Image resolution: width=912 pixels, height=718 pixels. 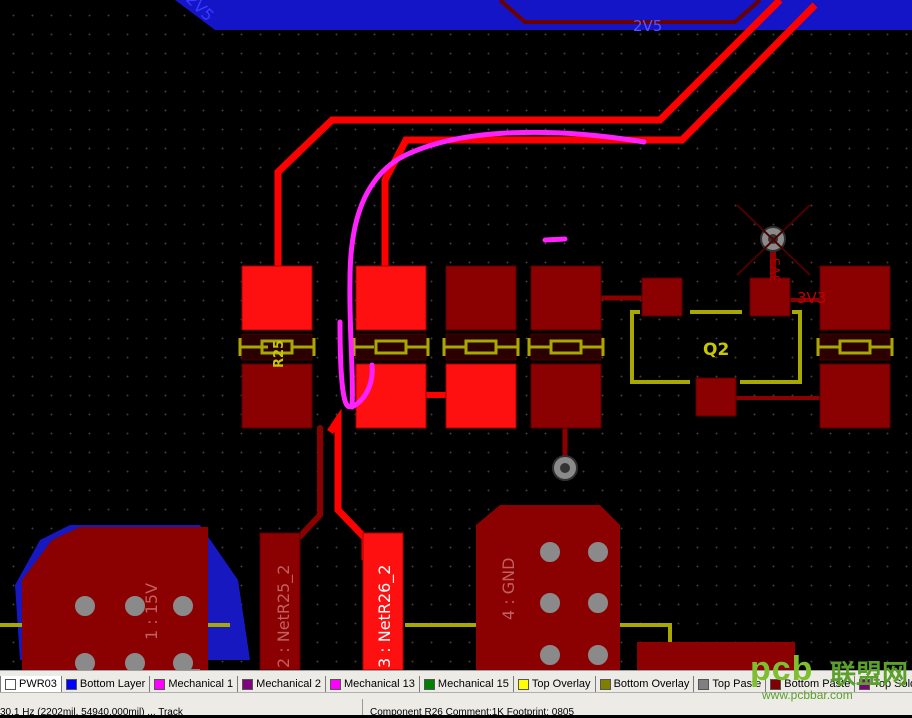 I want to click on layer-tab-label: Mechanical 13, so click(x=379, y=684).